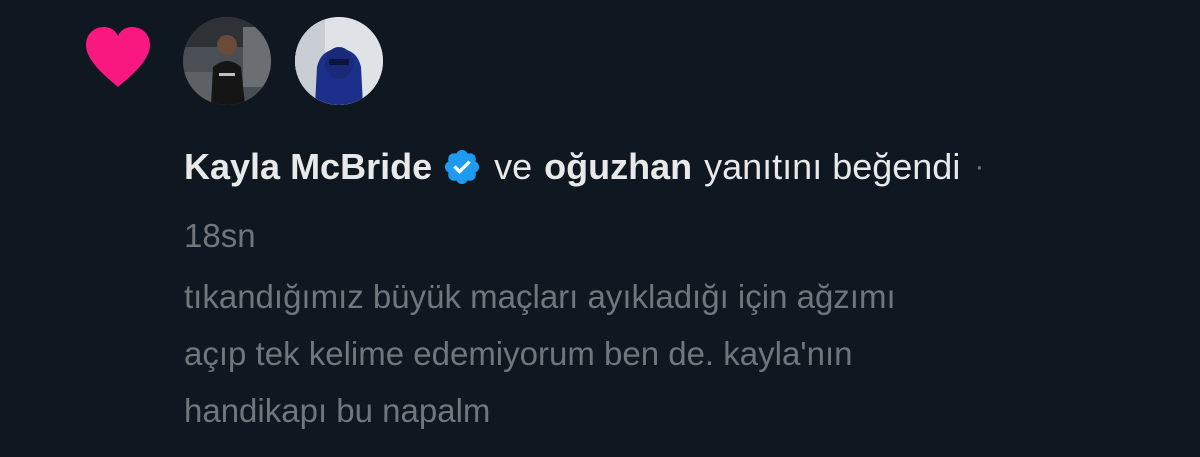 Image resolution: width=1200 pixels, height=457 pixels. I want to click on conjunction-text: ve, so click(513, 166).